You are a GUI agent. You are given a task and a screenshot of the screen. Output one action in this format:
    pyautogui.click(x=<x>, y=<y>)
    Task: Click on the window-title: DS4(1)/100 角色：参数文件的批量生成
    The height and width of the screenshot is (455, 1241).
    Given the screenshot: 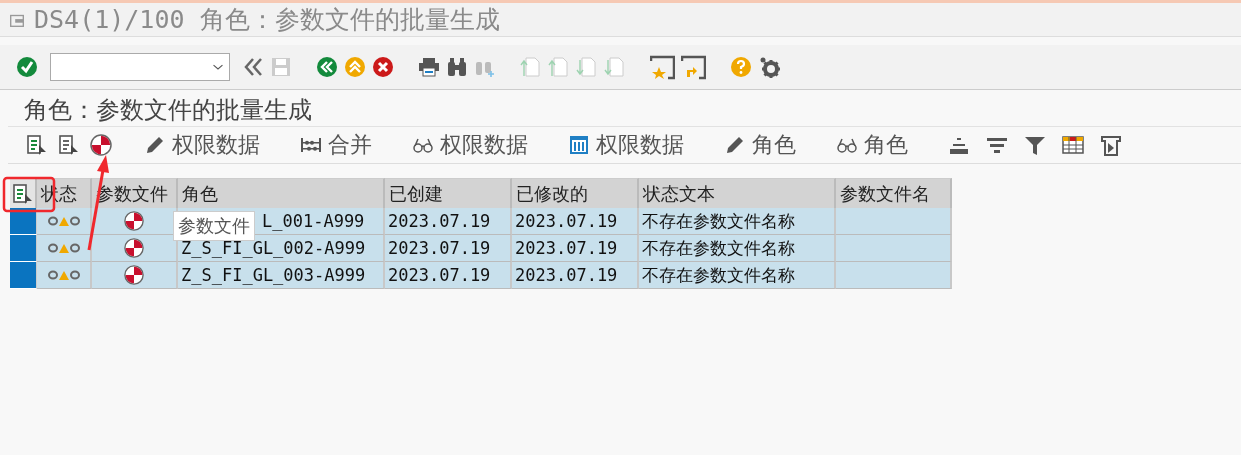 What is the action you would take?
    pyautogui.click(x=267, y=20)
    